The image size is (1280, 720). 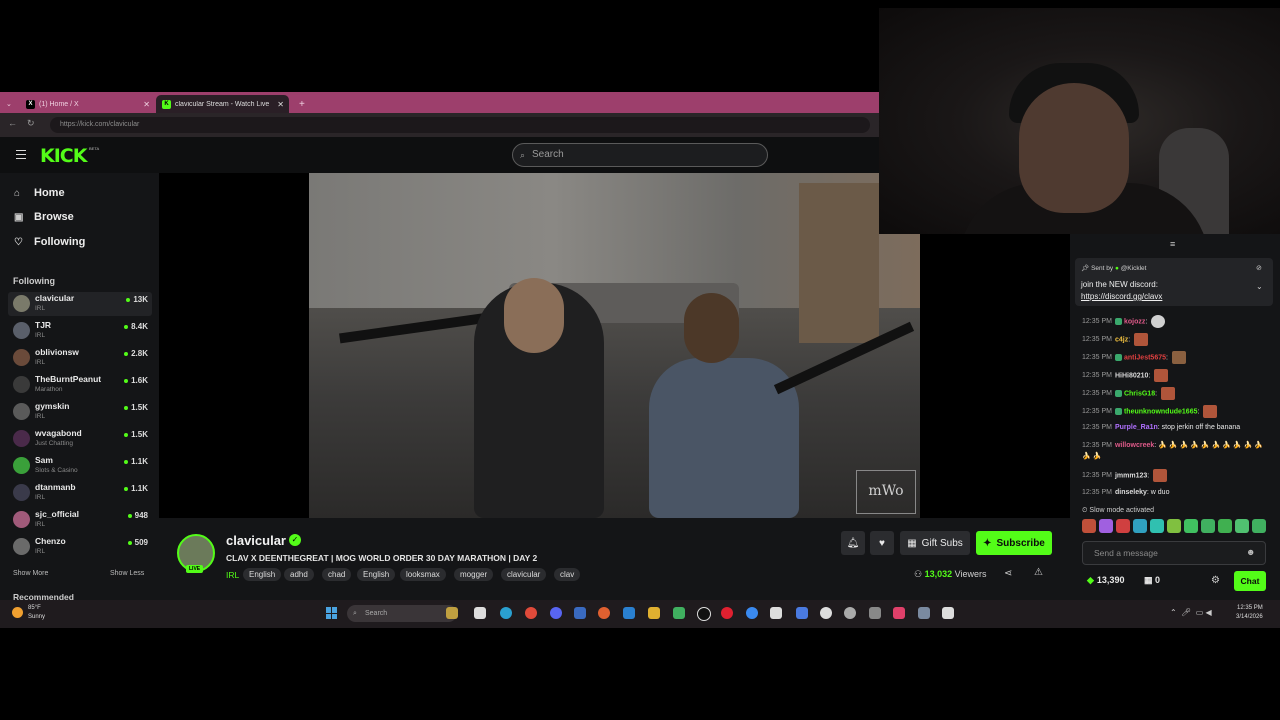 What do you see at coordinates (1152, 580) in the screenshot?
I see `gift-counter: ▦ 0` at bounding box center [1152, 580].